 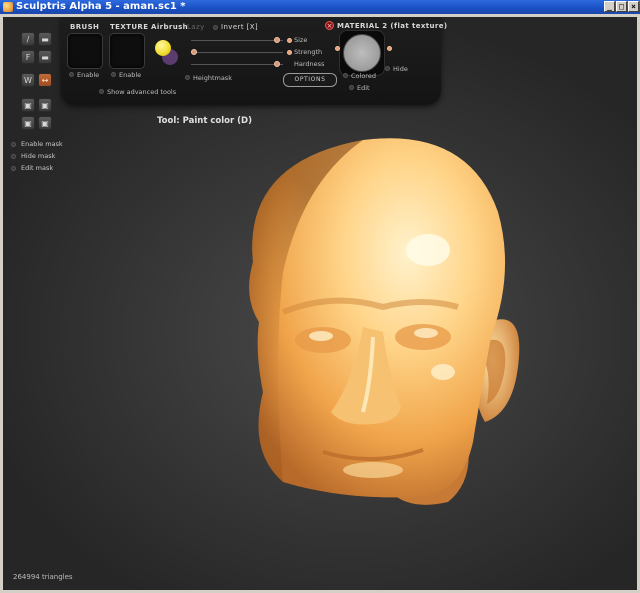 What do you see at coordinates (187, 77) in the screenshot?
I see `heightmask-radio-icon` at bounding box center [187, 77].